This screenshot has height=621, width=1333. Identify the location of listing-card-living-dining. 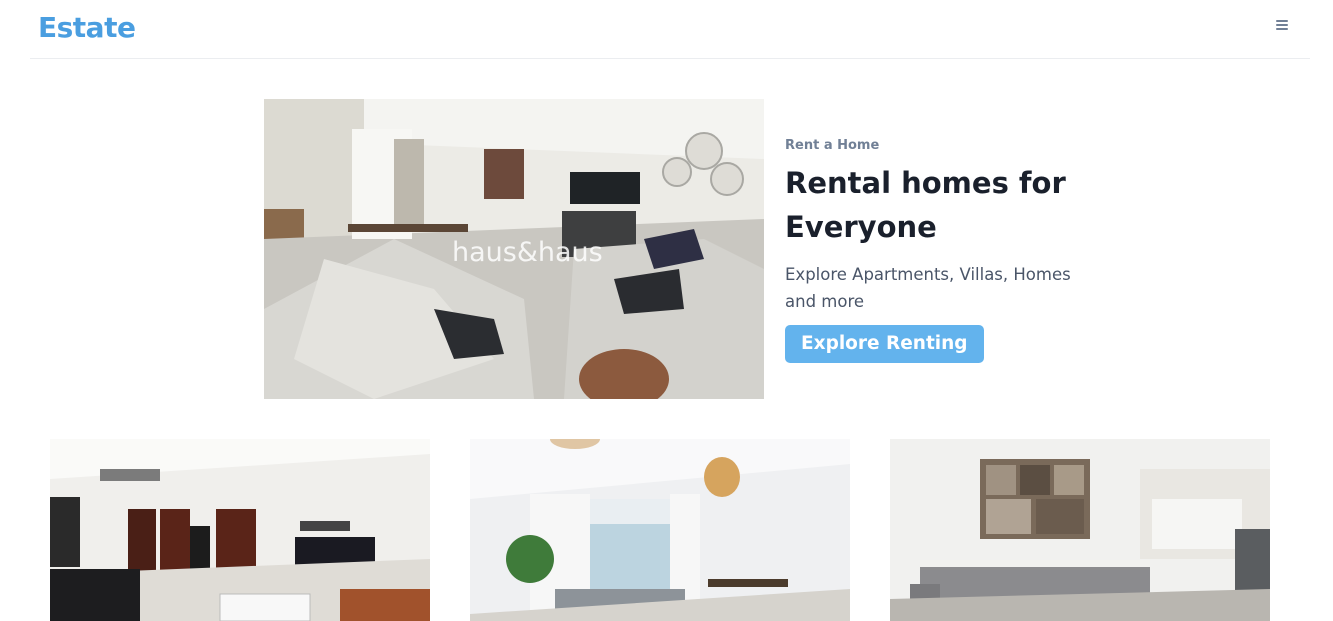
(660, 530).